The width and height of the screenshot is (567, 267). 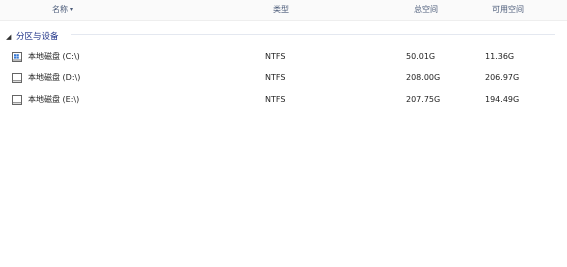 I want to click on column-header-total: 总空间, so click(x=426, y=10).